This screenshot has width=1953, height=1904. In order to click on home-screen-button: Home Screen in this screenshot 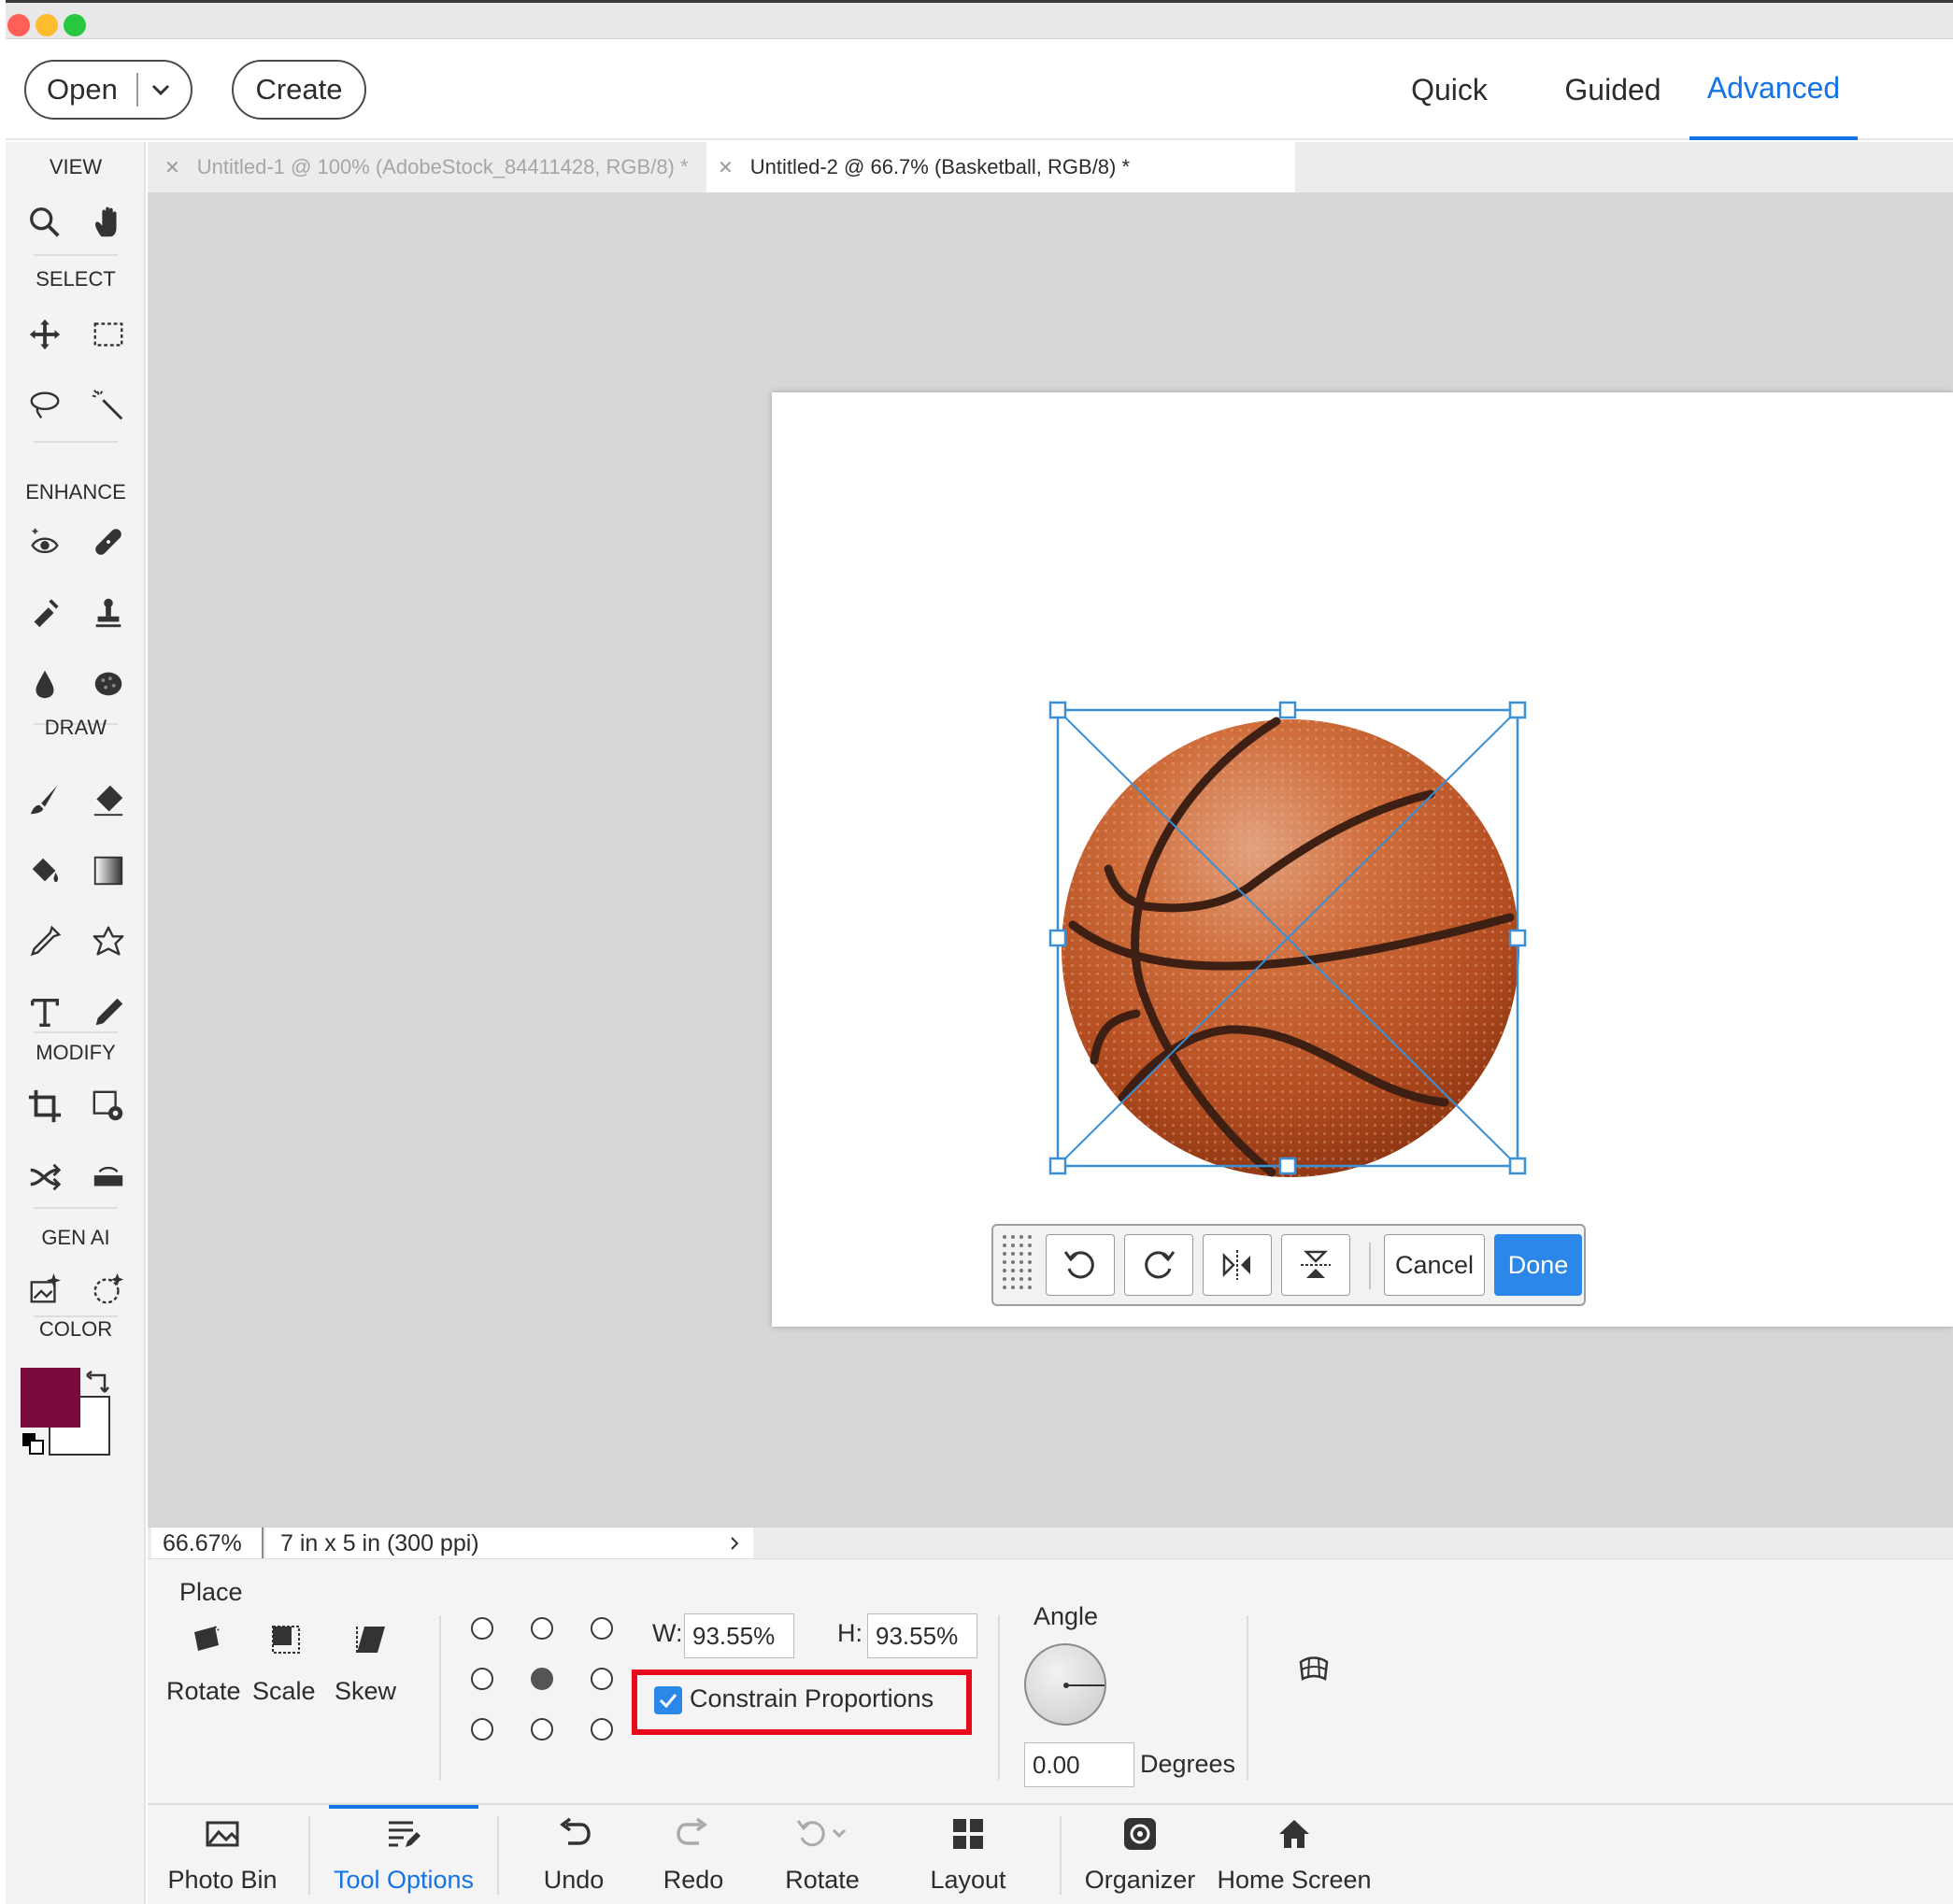, I will do `click(1294, 1854)`.